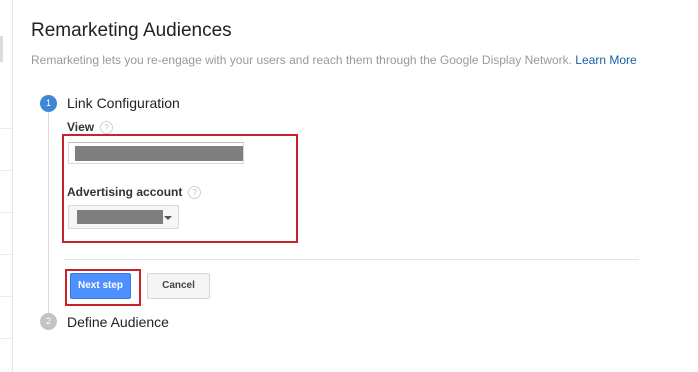 Image resolution: width=698 pixels, height=372 pixels. I want to click on highlight-annotation-next, so click(103, 287).